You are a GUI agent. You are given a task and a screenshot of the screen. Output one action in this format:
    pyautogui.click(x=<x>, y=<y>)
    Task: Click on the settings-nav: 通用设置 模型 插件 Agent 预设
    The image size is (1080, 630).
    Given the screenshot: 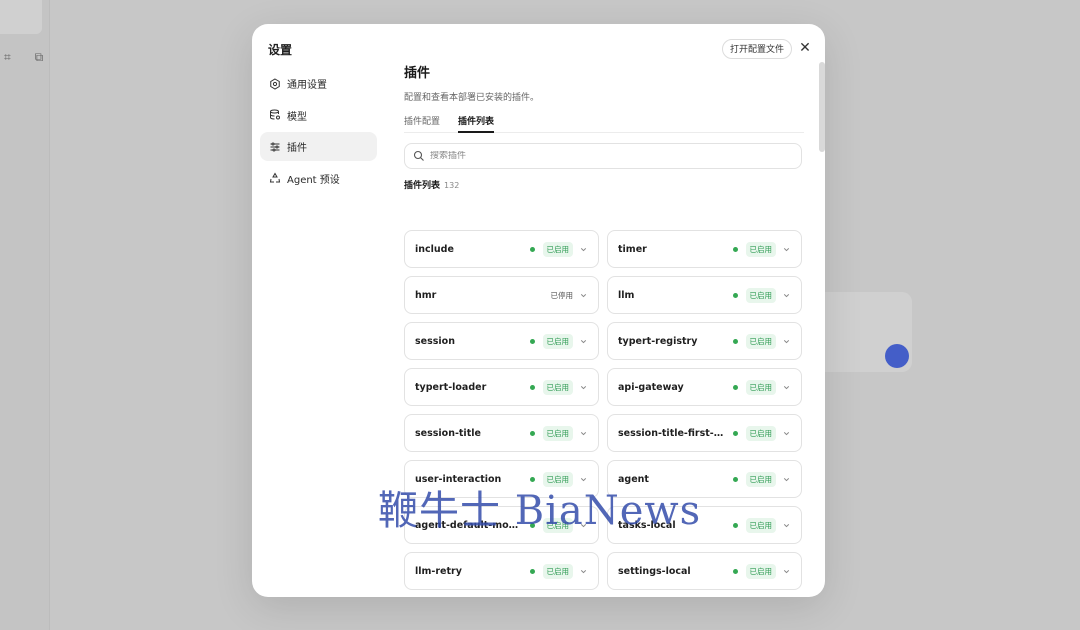 What is the action you would take?
    pyautogui.click(x=318, y=132)
    